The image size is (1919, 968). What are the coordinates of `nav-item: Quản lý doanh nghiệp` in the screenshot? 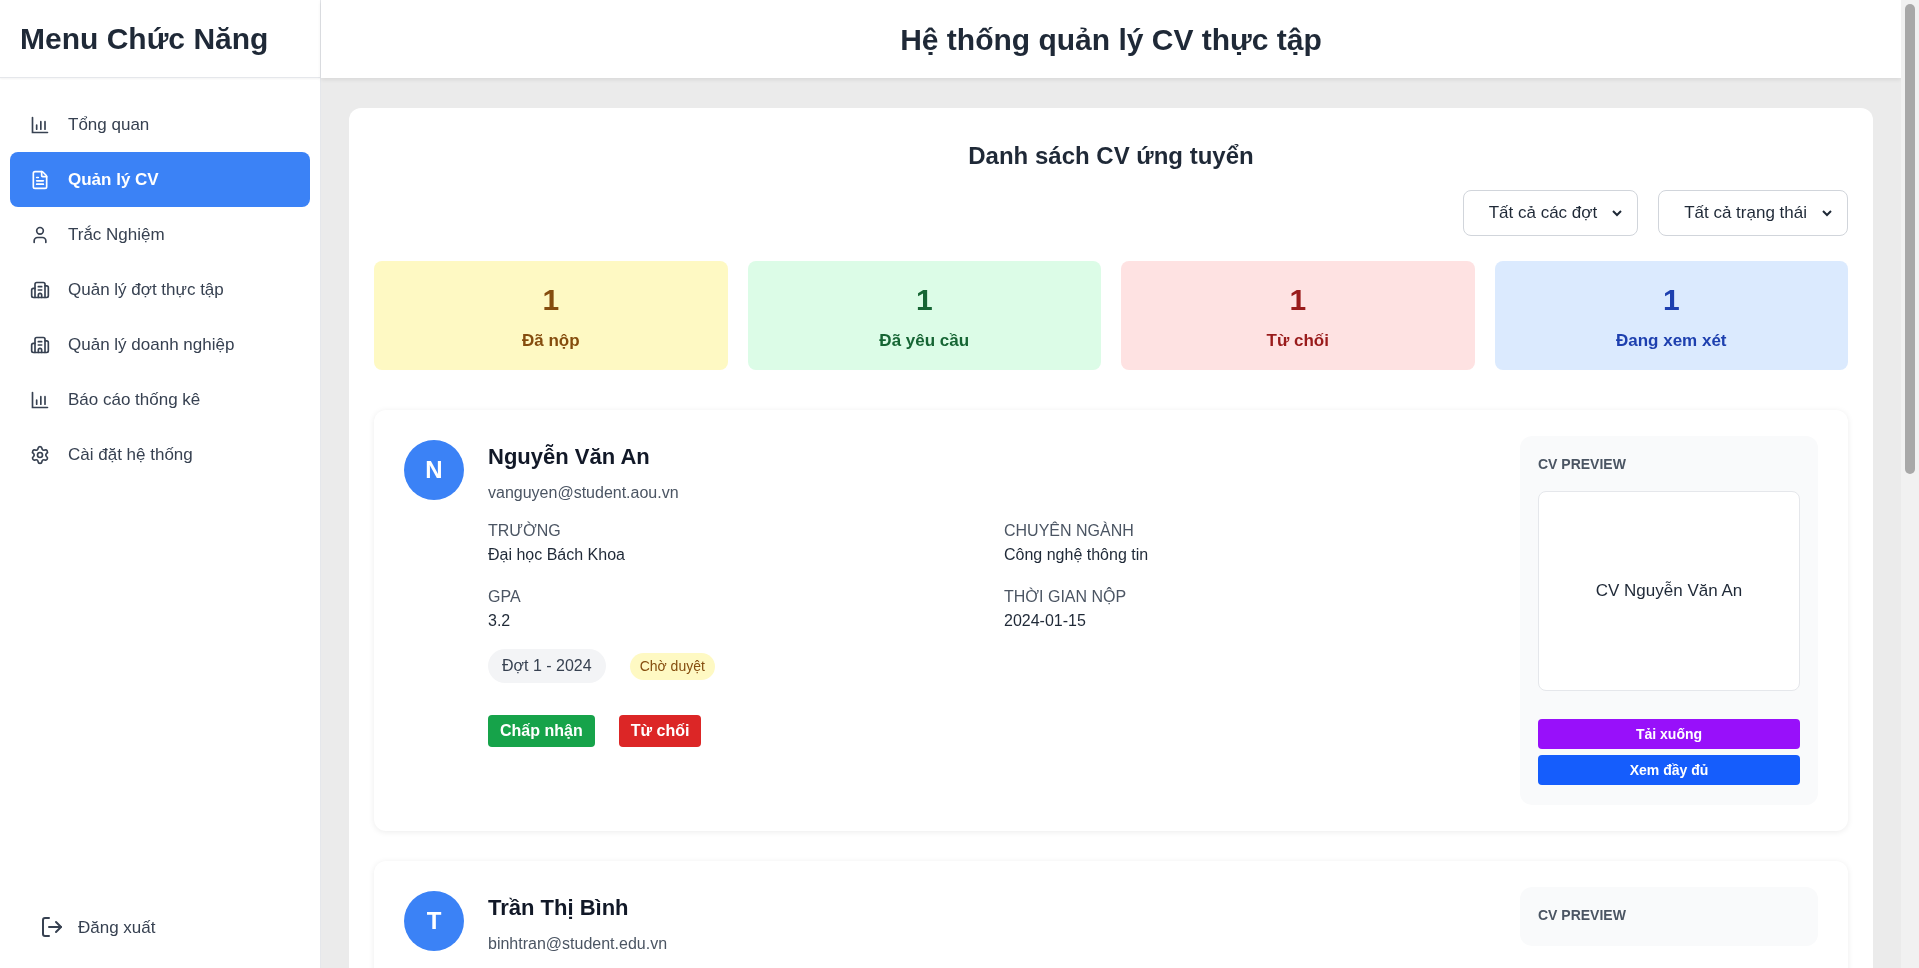 It's located at (160, 344).